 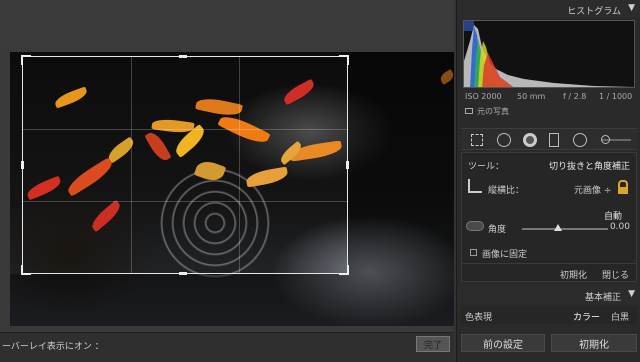 What do you see at coordinates (613, 215) in the screenshot?
I see `auto-button: 自動` at bounding box center [613, 215].